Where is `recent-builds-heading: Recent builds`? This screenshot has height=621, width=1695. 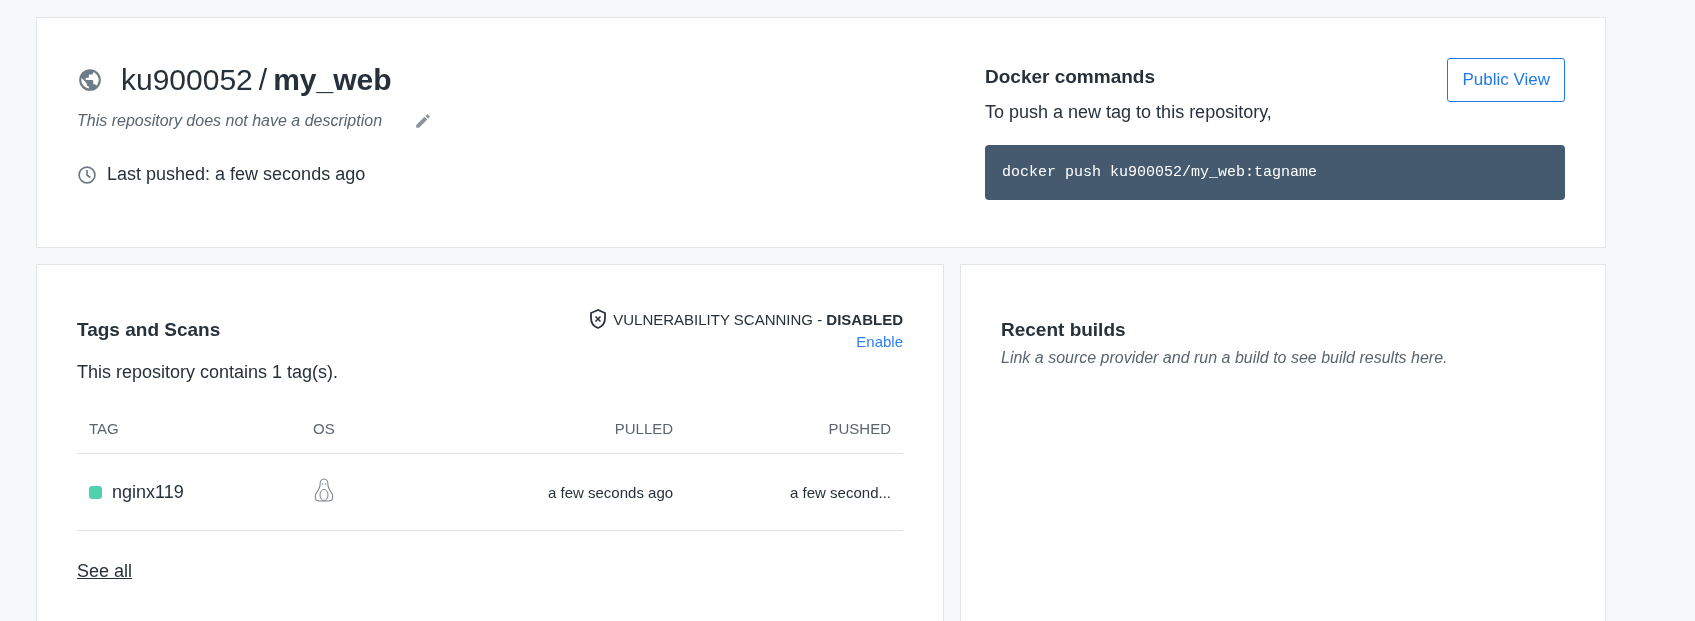 recent-builds-heading: Recent builds is located at coordinates (1064, 330).